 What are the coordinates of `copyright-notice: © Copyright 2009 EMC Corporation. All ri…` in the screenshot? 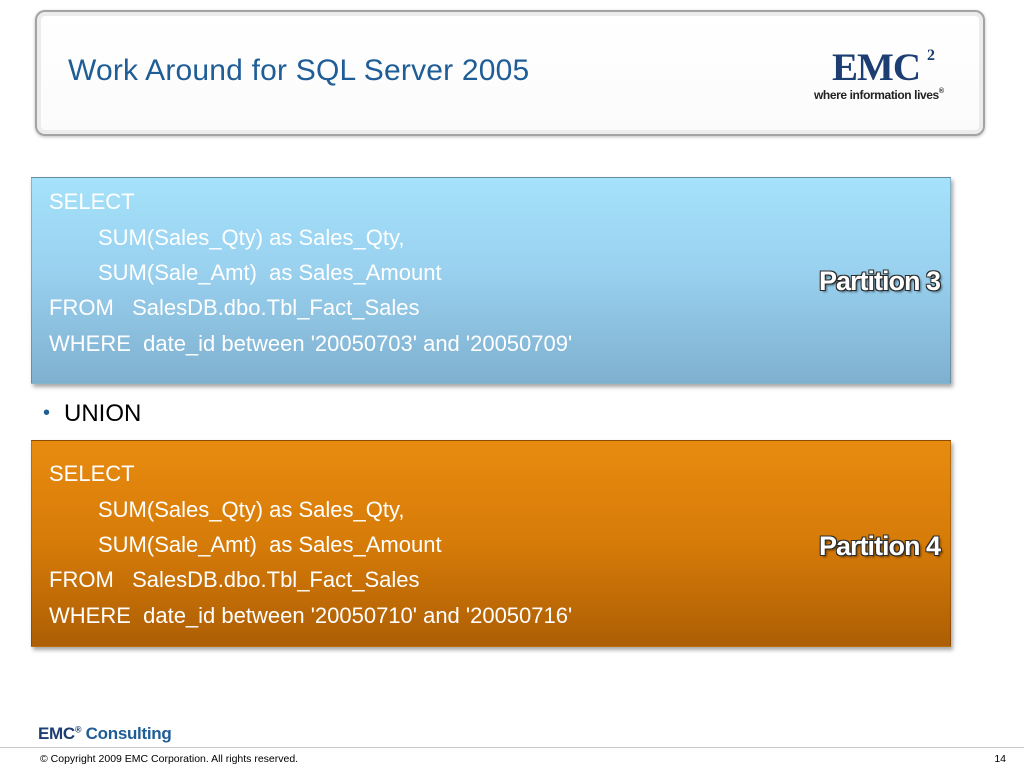 It's located at (169, 759).